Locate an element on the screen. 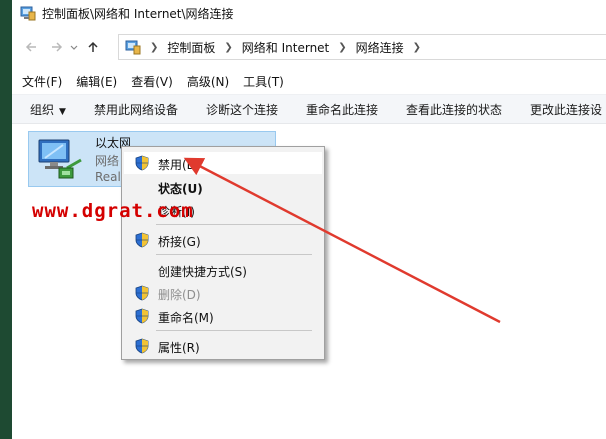  address-bar: ❯ 控制面板 ❯ 网络和 Internet ❯ 网络连接 ❯ is located at coordinates (362, 47).